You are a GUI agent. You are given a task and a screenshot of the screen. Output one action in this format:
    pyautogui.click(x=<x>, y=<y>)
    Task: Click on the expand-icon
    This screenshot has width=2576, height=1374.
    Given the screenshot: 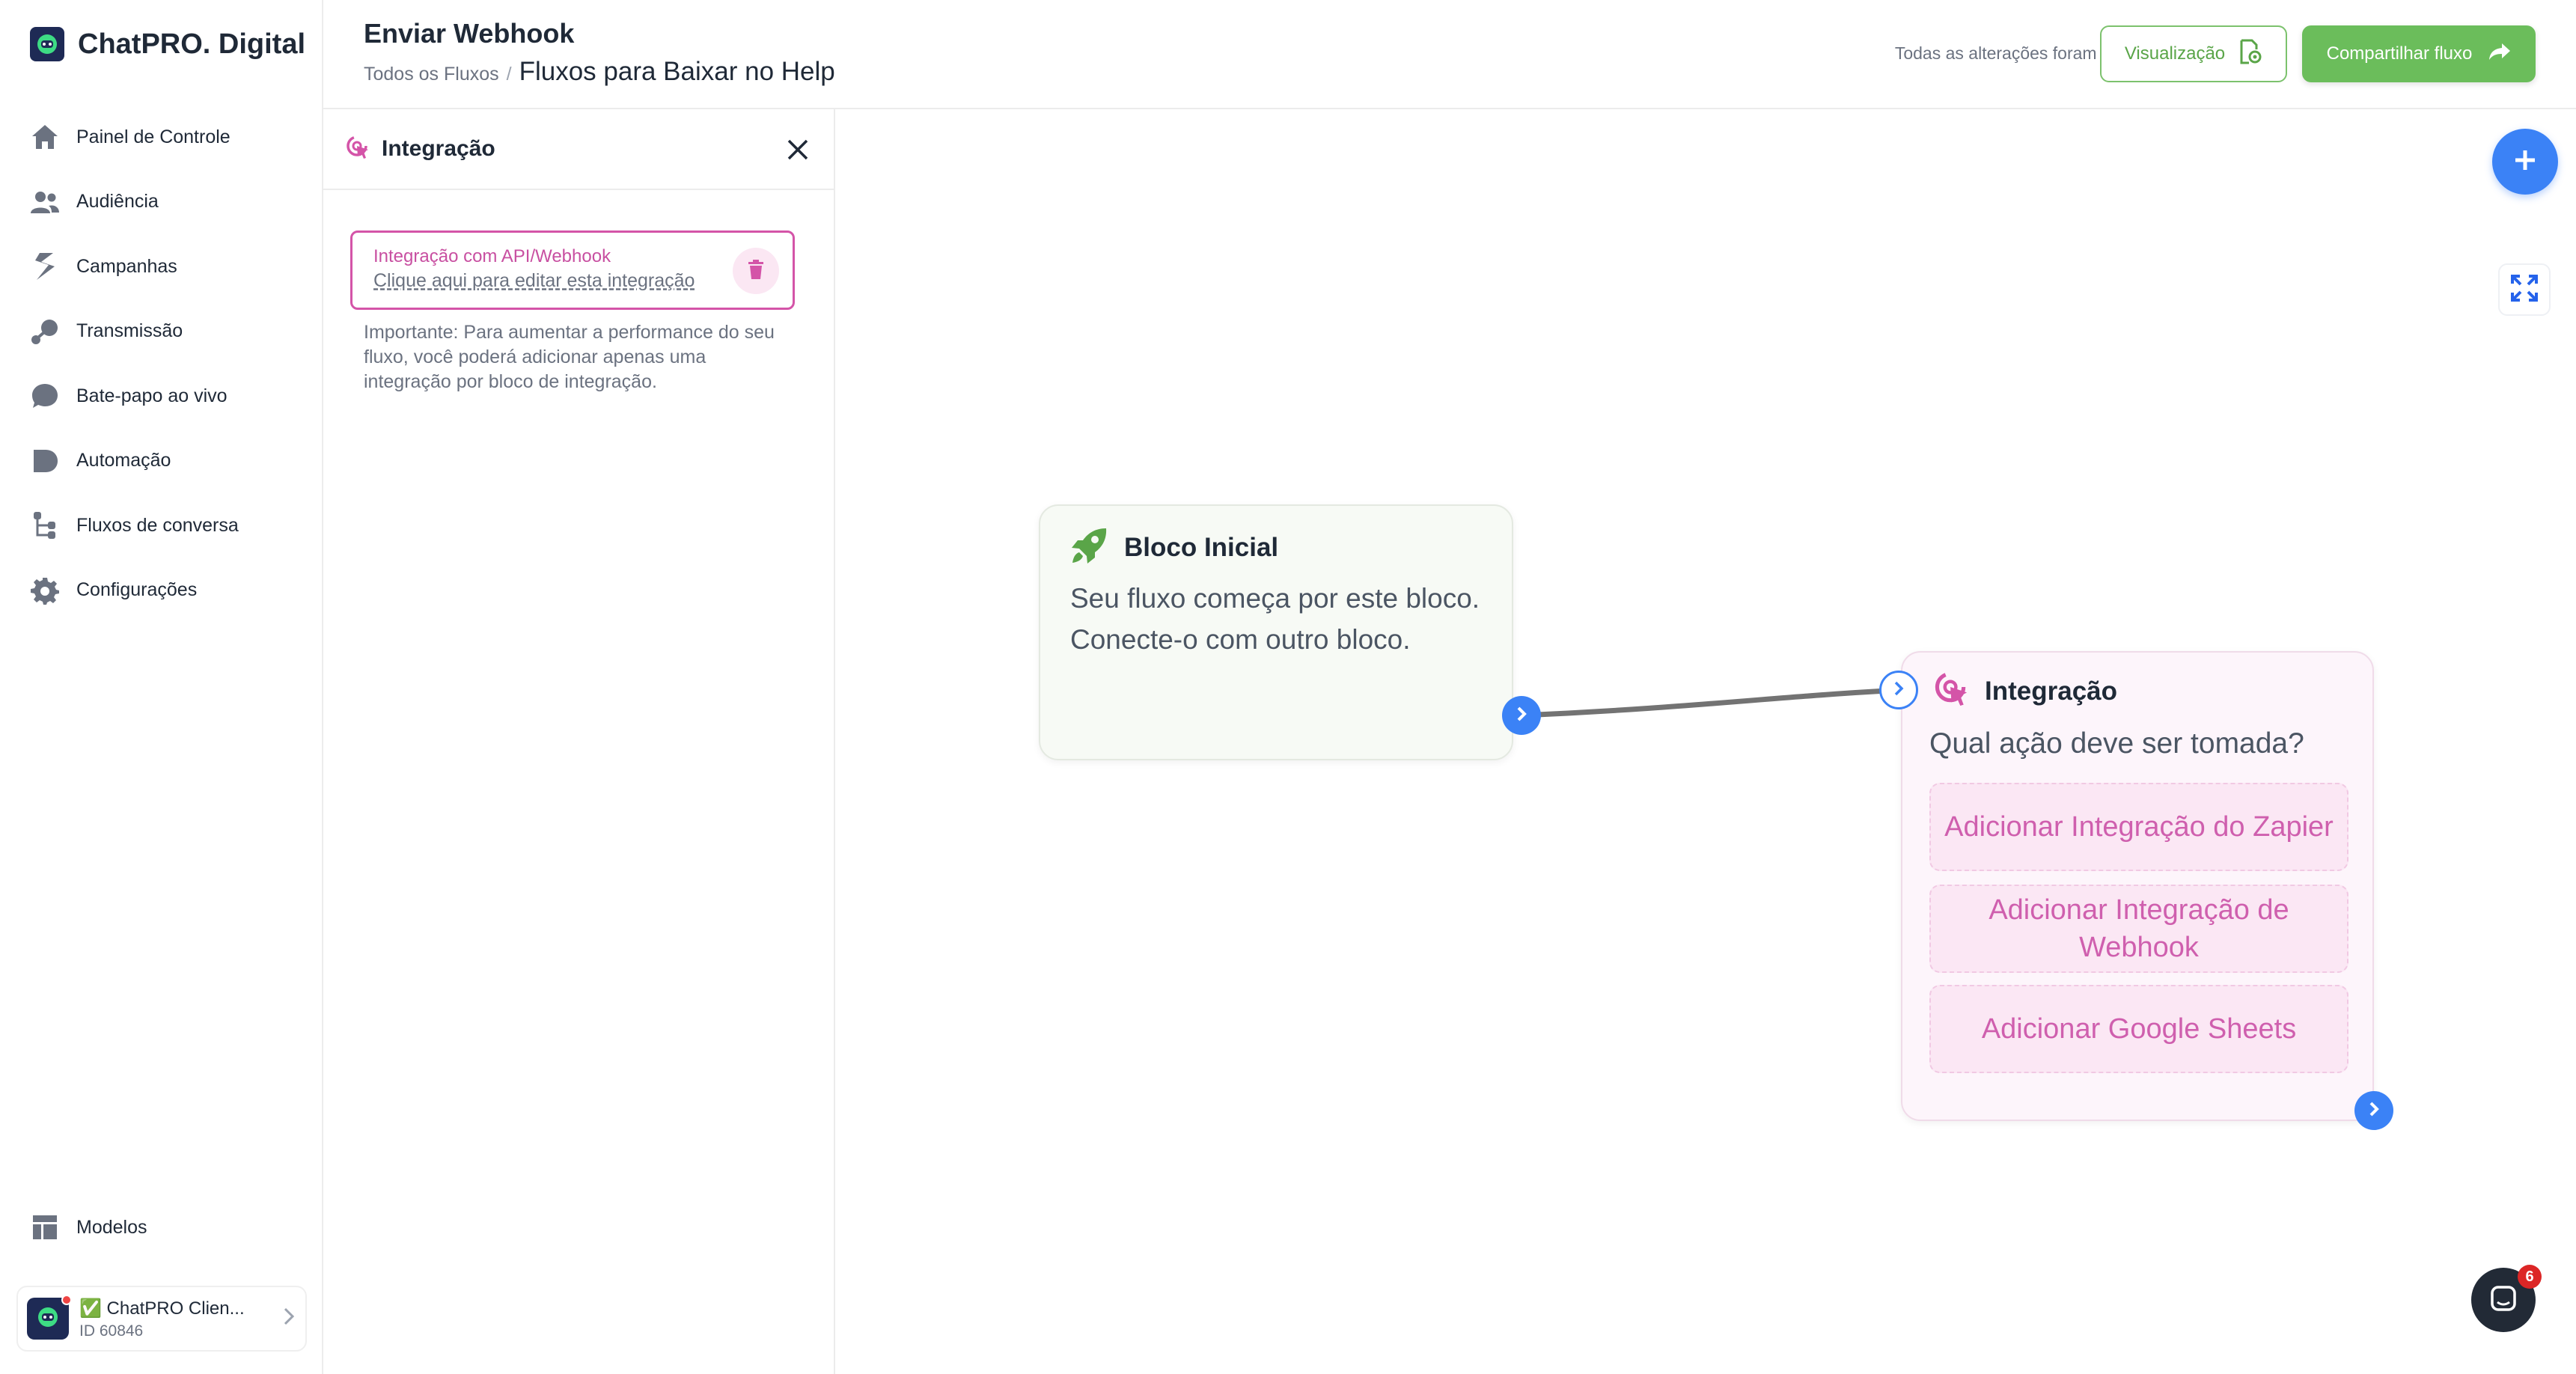 What is the action you would take?
    pyautogui.click(x=2524, y=290)
    